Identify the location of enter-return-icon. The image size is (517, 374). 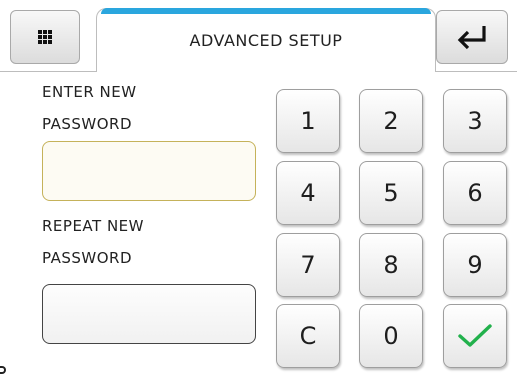
(471, 38).